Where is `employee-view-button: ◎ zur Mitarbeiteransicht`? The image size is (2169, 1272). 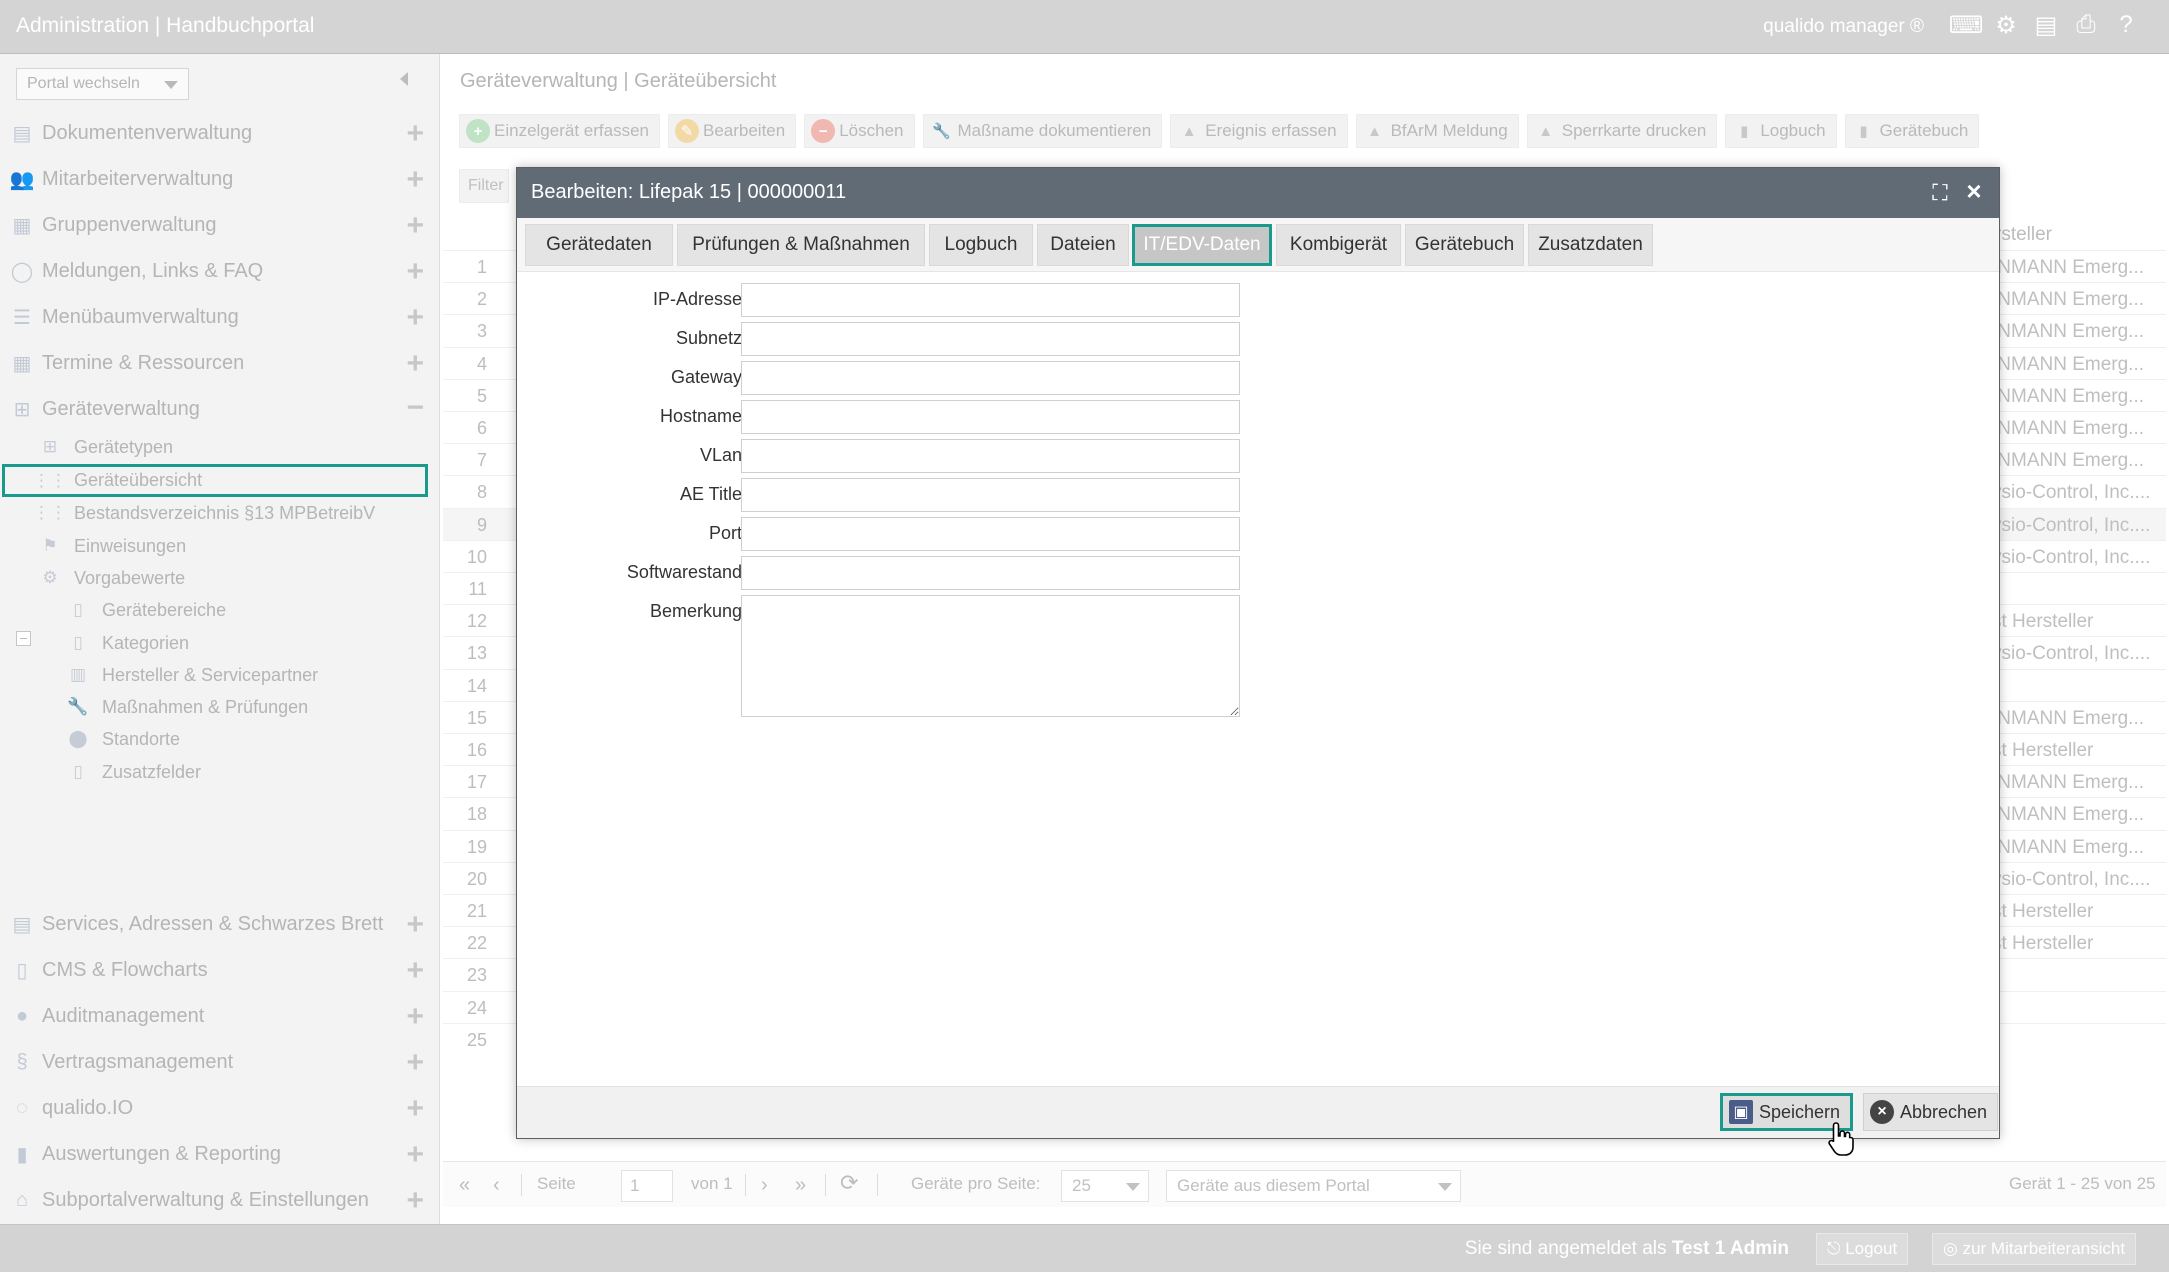
employee-view-button: ◎ zur Mitarbeiteransicht is located at coordinates (2034, 1249).